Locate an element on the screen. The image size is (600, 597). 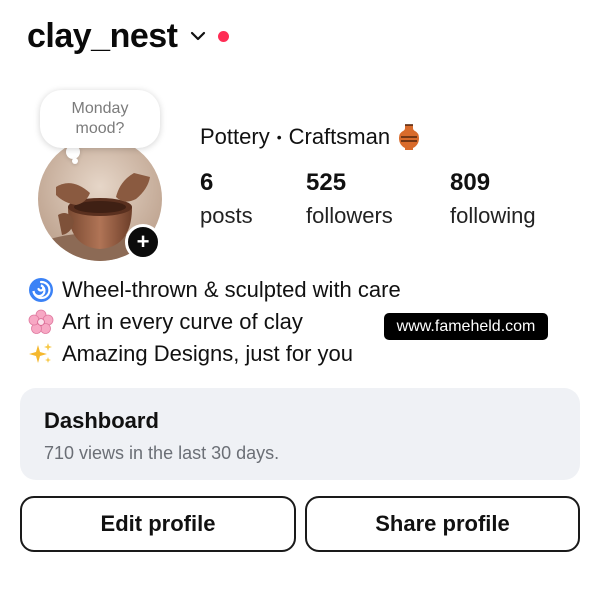
bio-line: Art in every curve of clay is located at coordinates (214, 322).